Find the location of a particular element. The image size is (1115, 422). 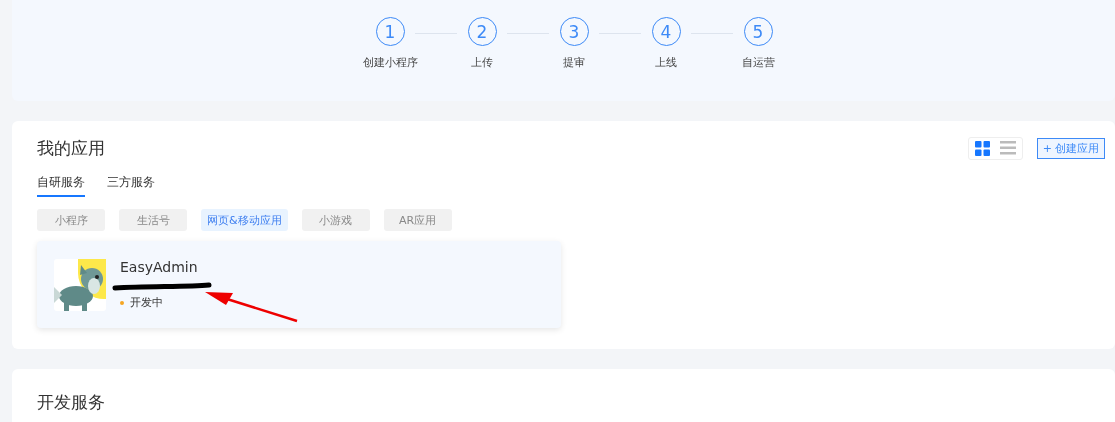

category-chip: 生活号 is located at coordinates (153, 220).